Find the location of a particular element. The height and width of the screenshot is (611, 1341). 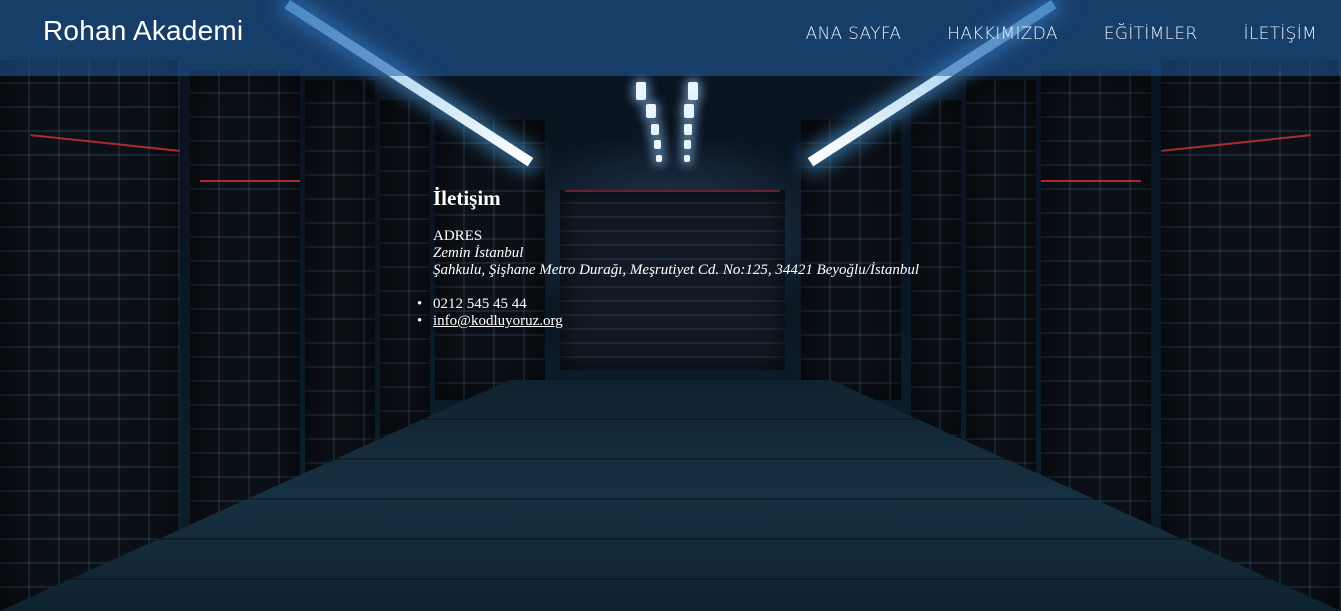

contact-list: 0212 545 45 44 info@kodluyoruz.org is located at coordinates (685, 313).